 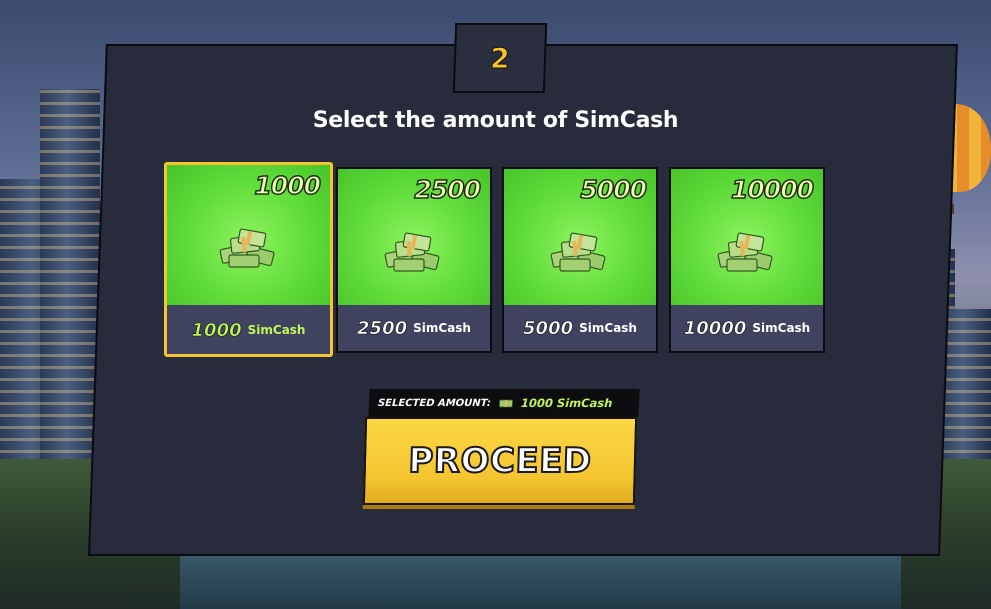 I want to click on card-top: 10000, so click(x=747, y=238).